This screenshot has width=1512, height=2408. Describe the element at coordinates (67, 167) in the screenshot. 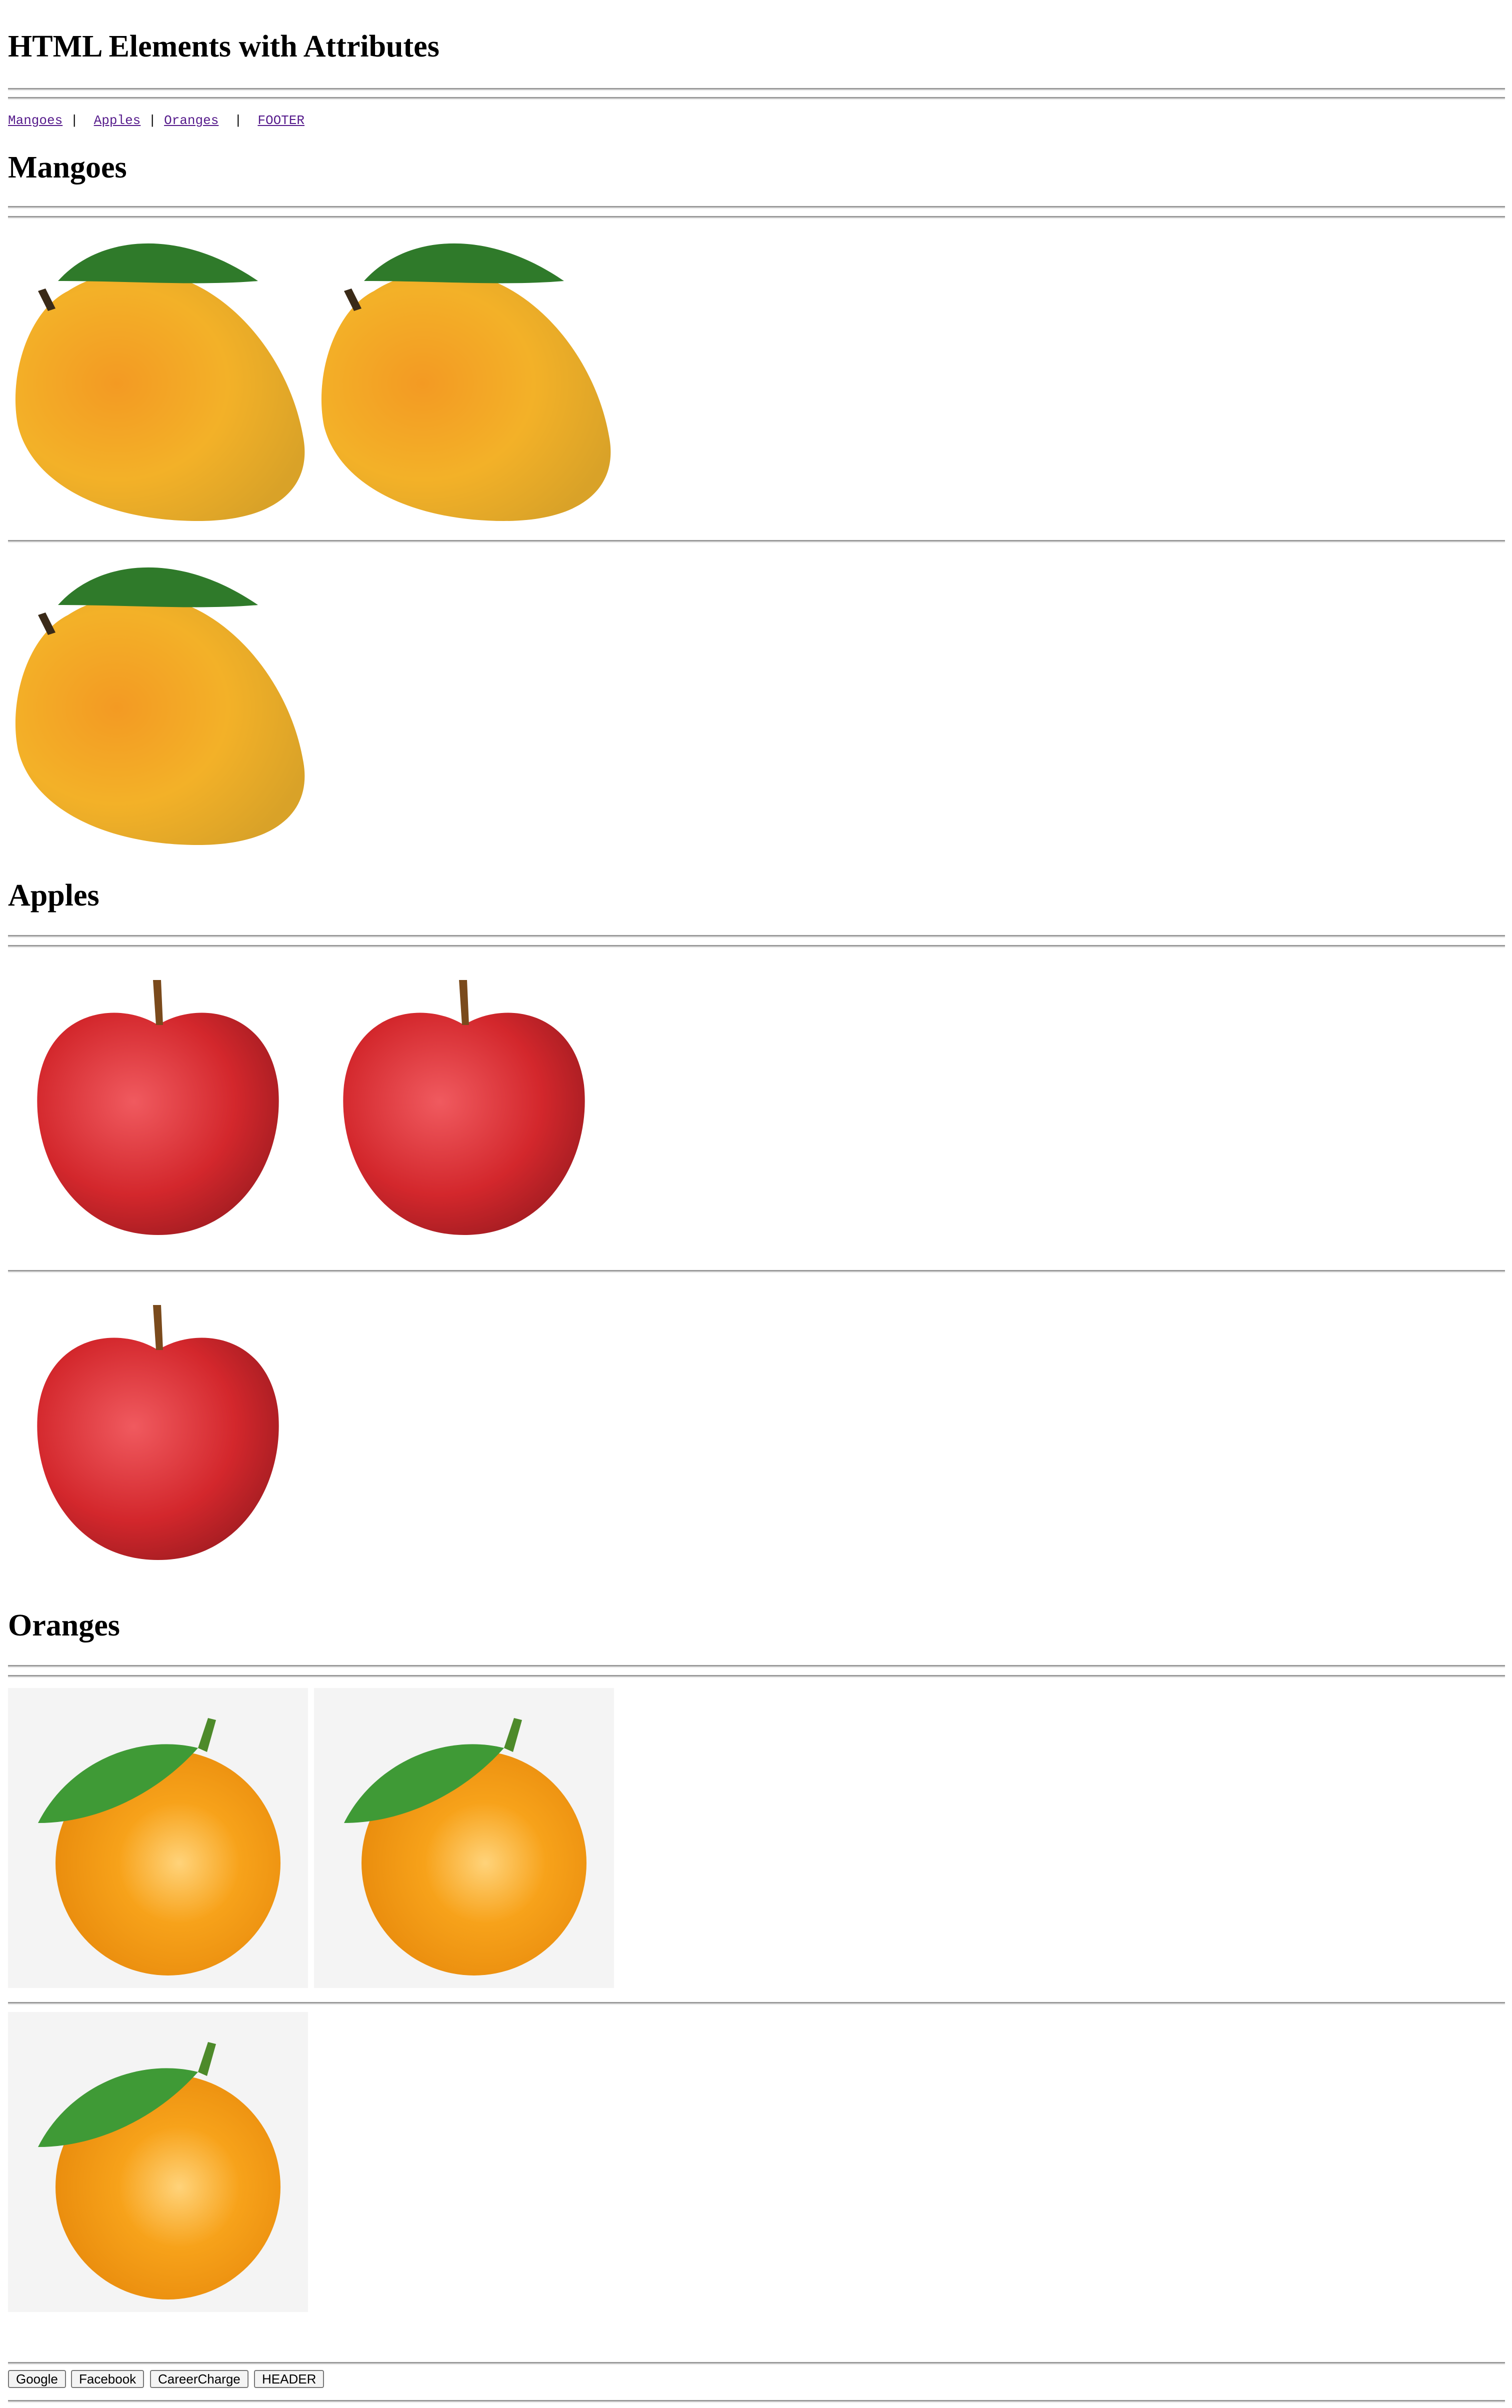

I see `section-heading-mangoes: Mangoes` at that location.